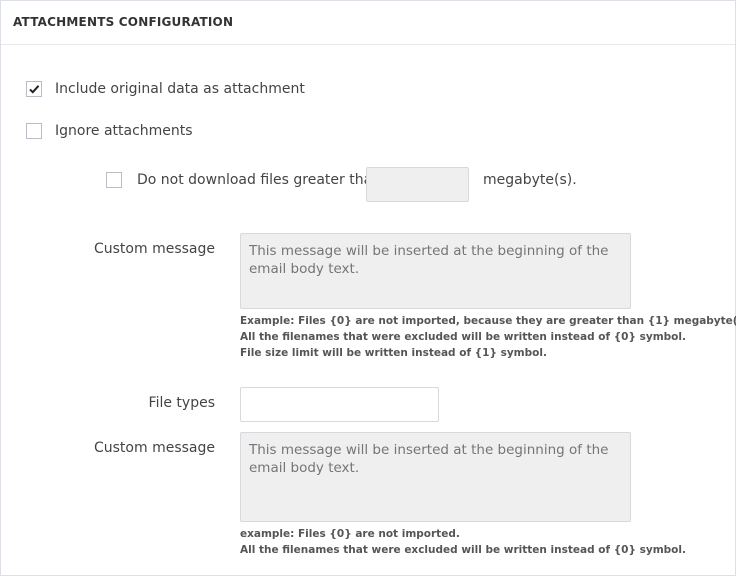 Image resolution: width=736 pixels, height=576 pixels. I want to click on size-limit-checkbox, so click(114, 180).